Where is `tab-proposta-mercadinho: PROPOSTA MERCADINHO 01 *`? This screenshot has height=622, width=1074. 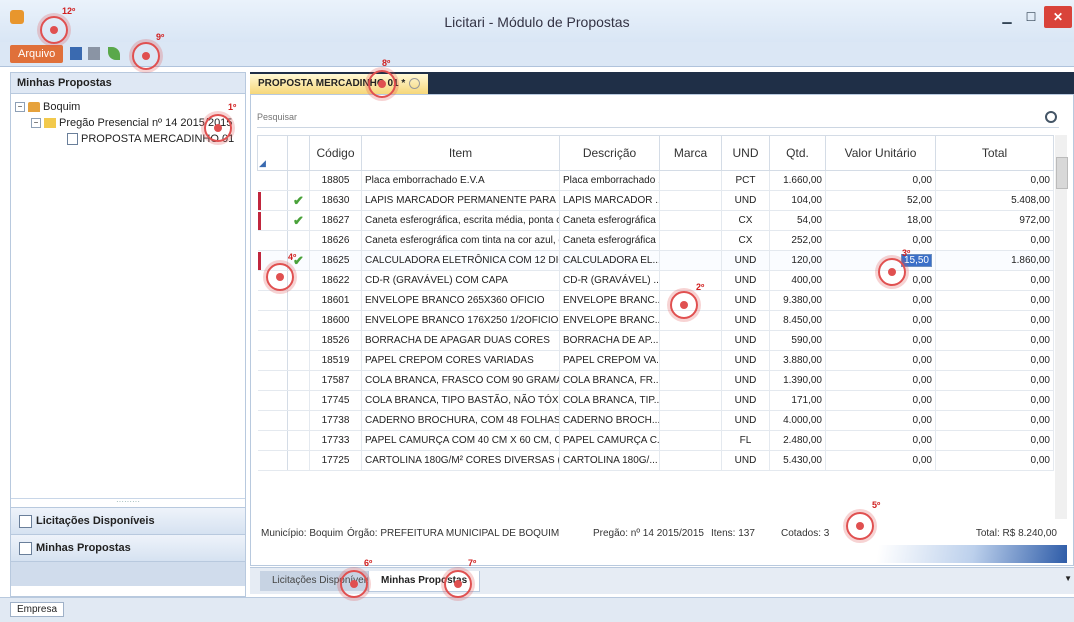
tab-proposta-mercadinho: PROPOSTA MERCADINHO 01 * is located at coordinates (339, 84).